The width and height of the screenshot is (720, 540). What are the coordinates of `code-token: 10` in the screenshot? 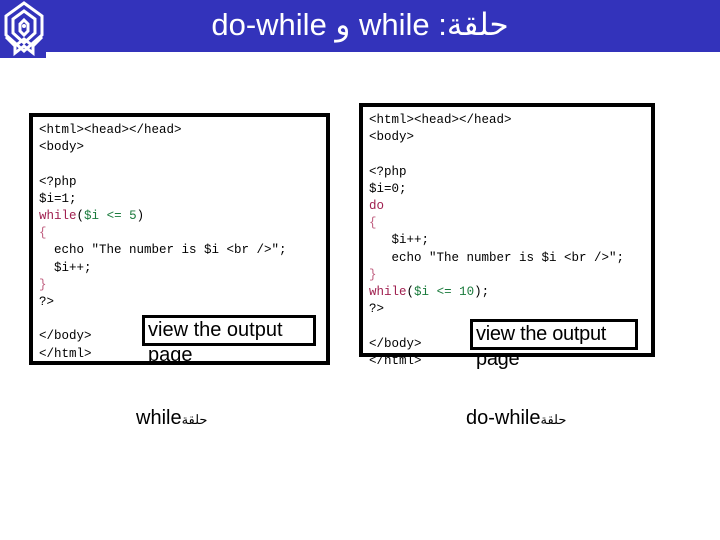 It's located at (467, 292).